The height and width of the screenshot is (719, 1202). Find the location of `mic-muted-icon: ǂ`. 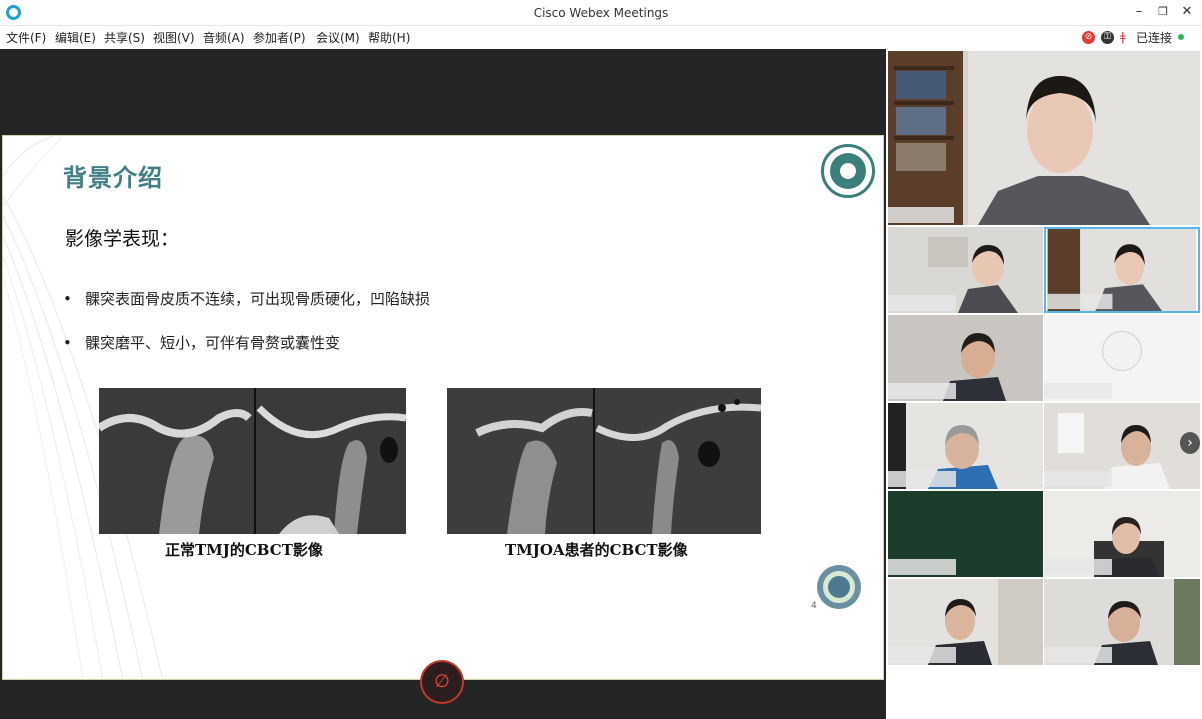

mic-muted-icon: ǂ is located at coordinates (1125, 37).